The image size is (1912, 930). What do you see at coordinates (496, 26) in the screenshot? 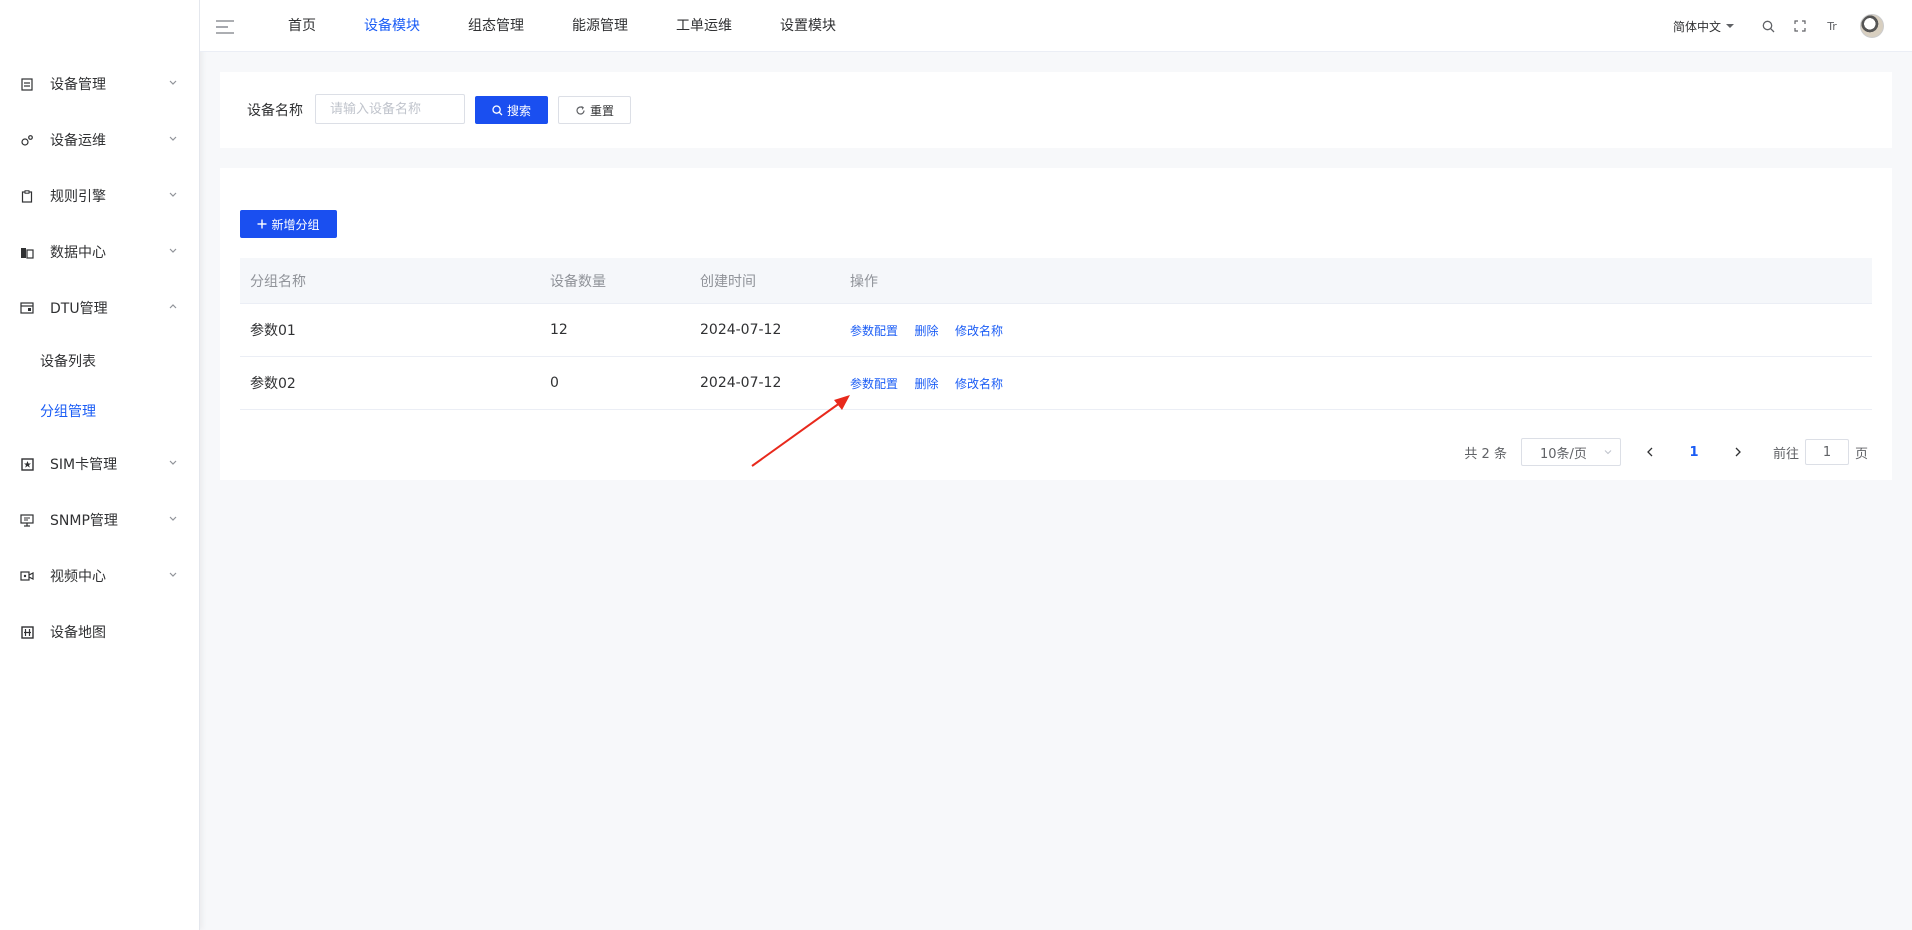
I see `nav-configuration: 组态管理` at bounding box center [496, 26].